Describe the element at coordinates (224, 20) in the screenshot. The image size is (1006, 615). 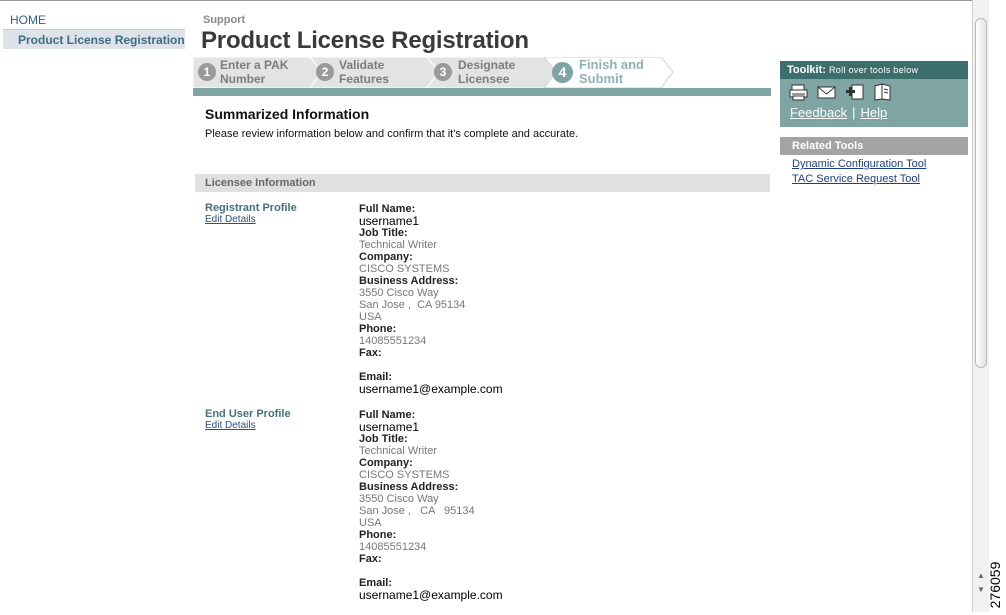
I see `breadcrumb-section: Support` at that location.